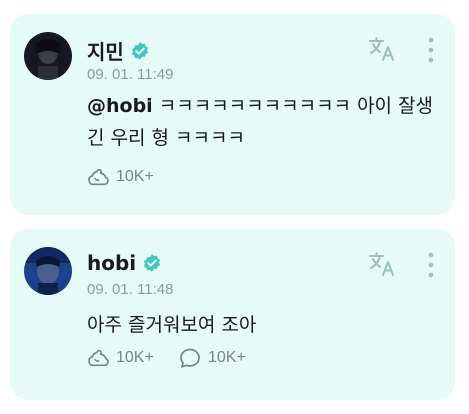  I want to click on comment-button: 10K+, so click(212, 358).